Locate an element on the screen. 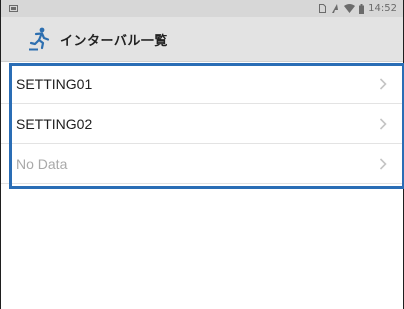 The height and width of the screenshot is (309, 404). notification-icon is located at coordinates (13, 8).